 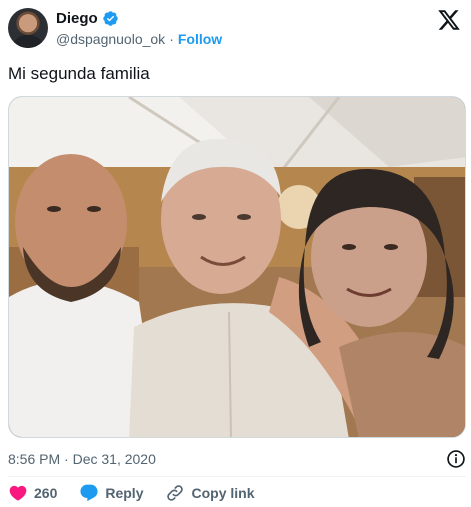 I want to click on copy-link-button: Copy link, so click(x=210, y=493).